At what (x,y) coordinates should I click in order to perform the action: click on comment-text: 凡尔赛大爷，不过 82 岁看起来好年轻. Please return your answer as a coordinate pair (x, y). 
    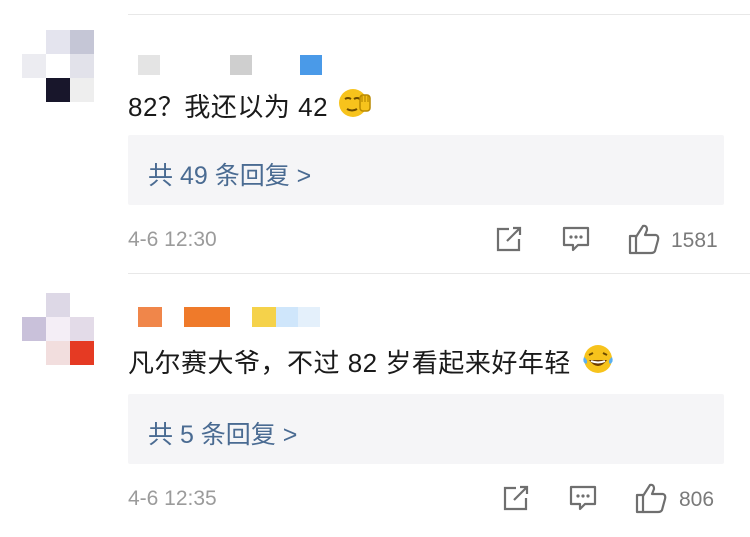
    Looking at the image, I should click on (371, 361).